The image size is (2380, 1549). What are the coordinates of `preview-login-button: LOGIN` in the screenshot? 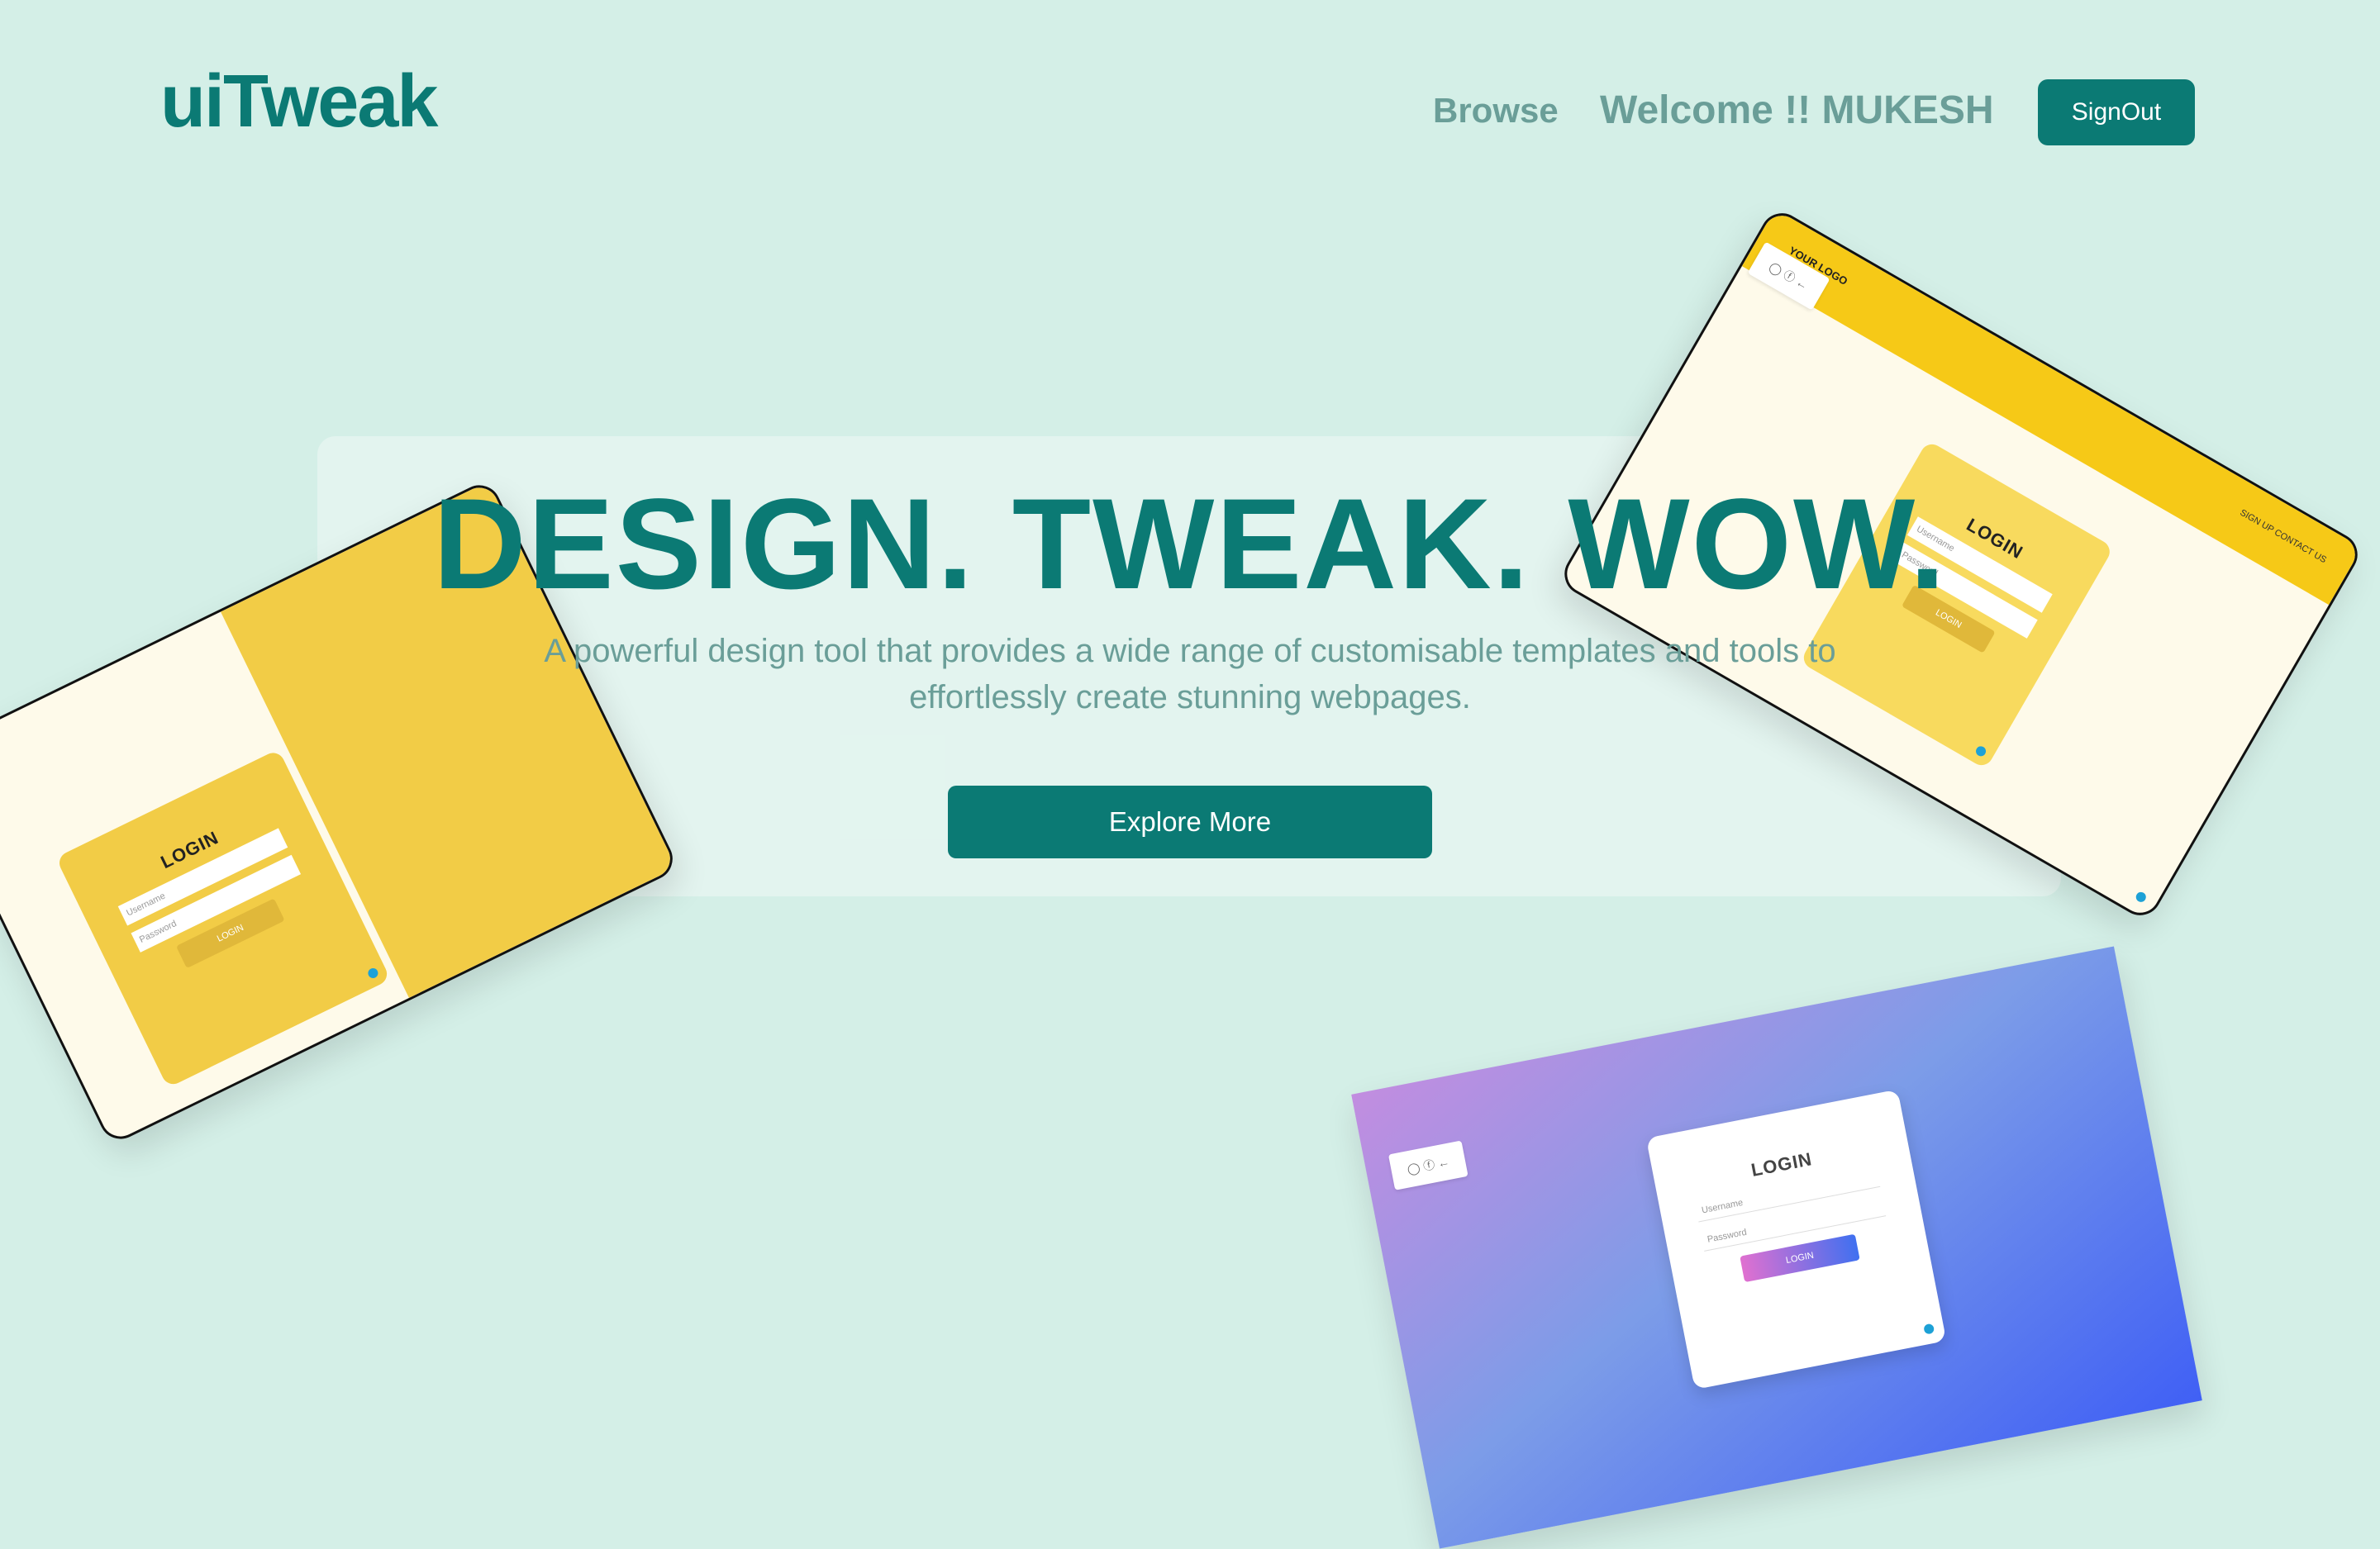 It's located at (1800, 1258).